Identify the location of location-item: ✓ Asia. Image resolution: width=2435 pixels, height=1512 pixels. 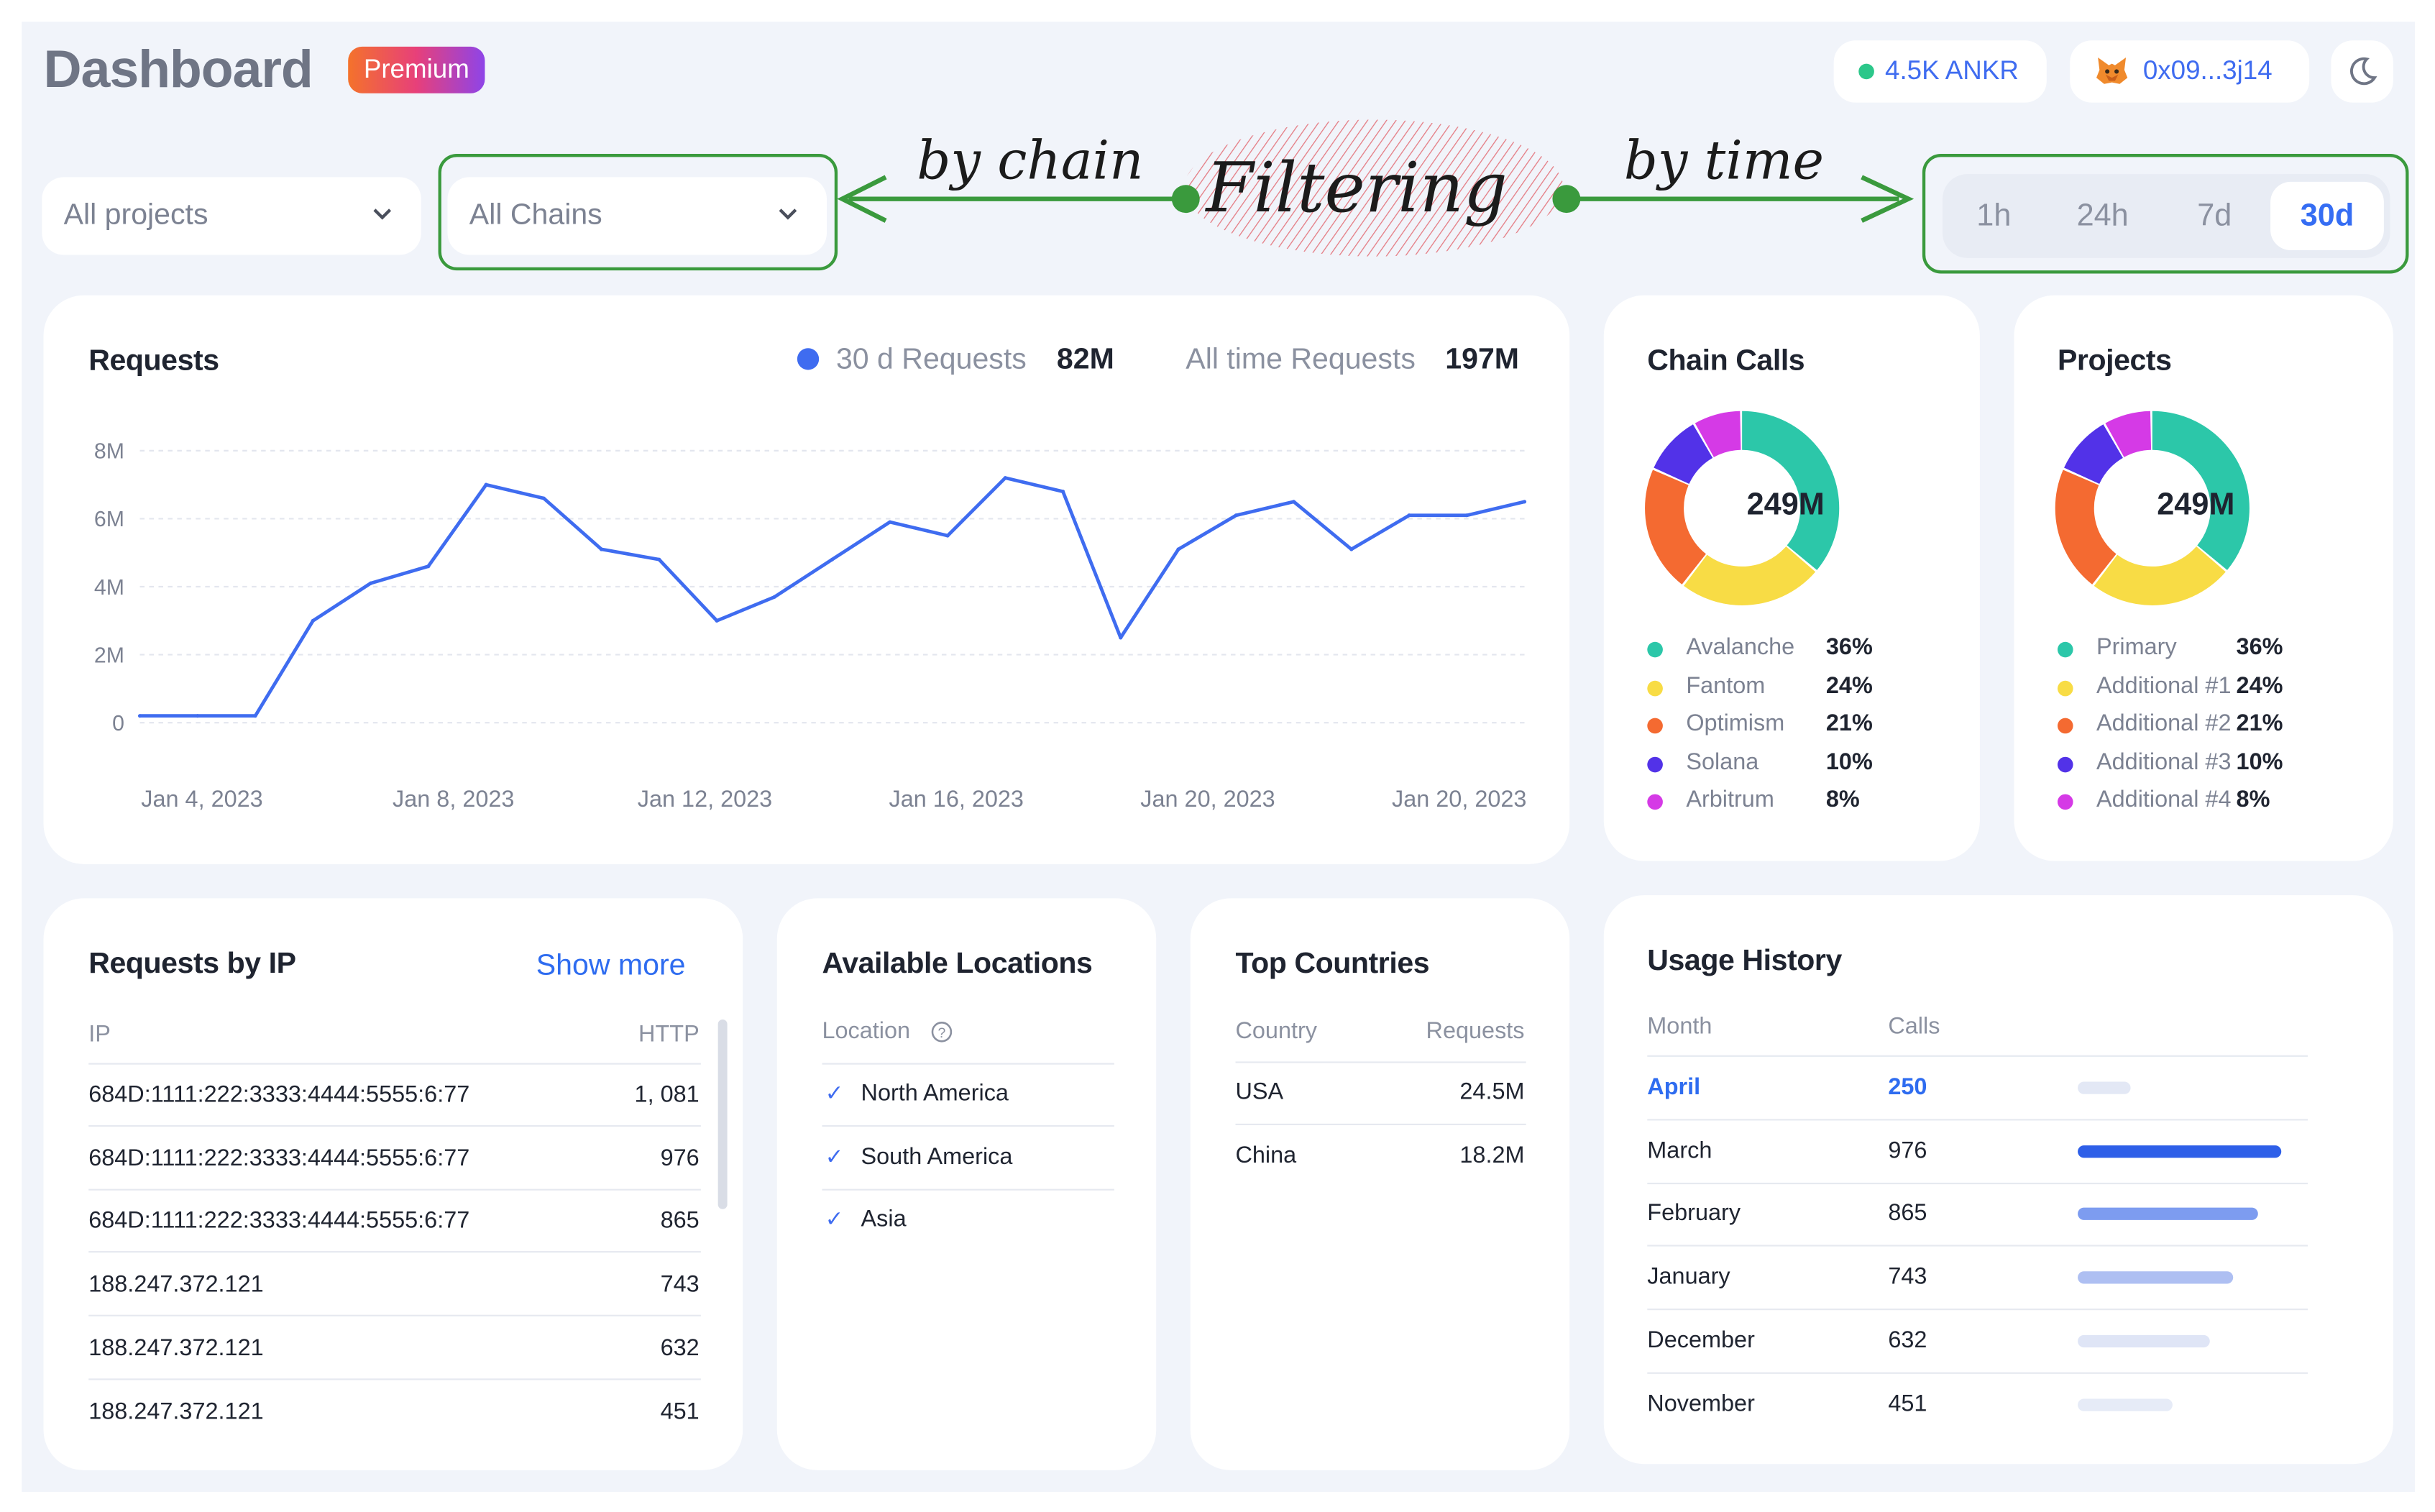
(968, 1221).